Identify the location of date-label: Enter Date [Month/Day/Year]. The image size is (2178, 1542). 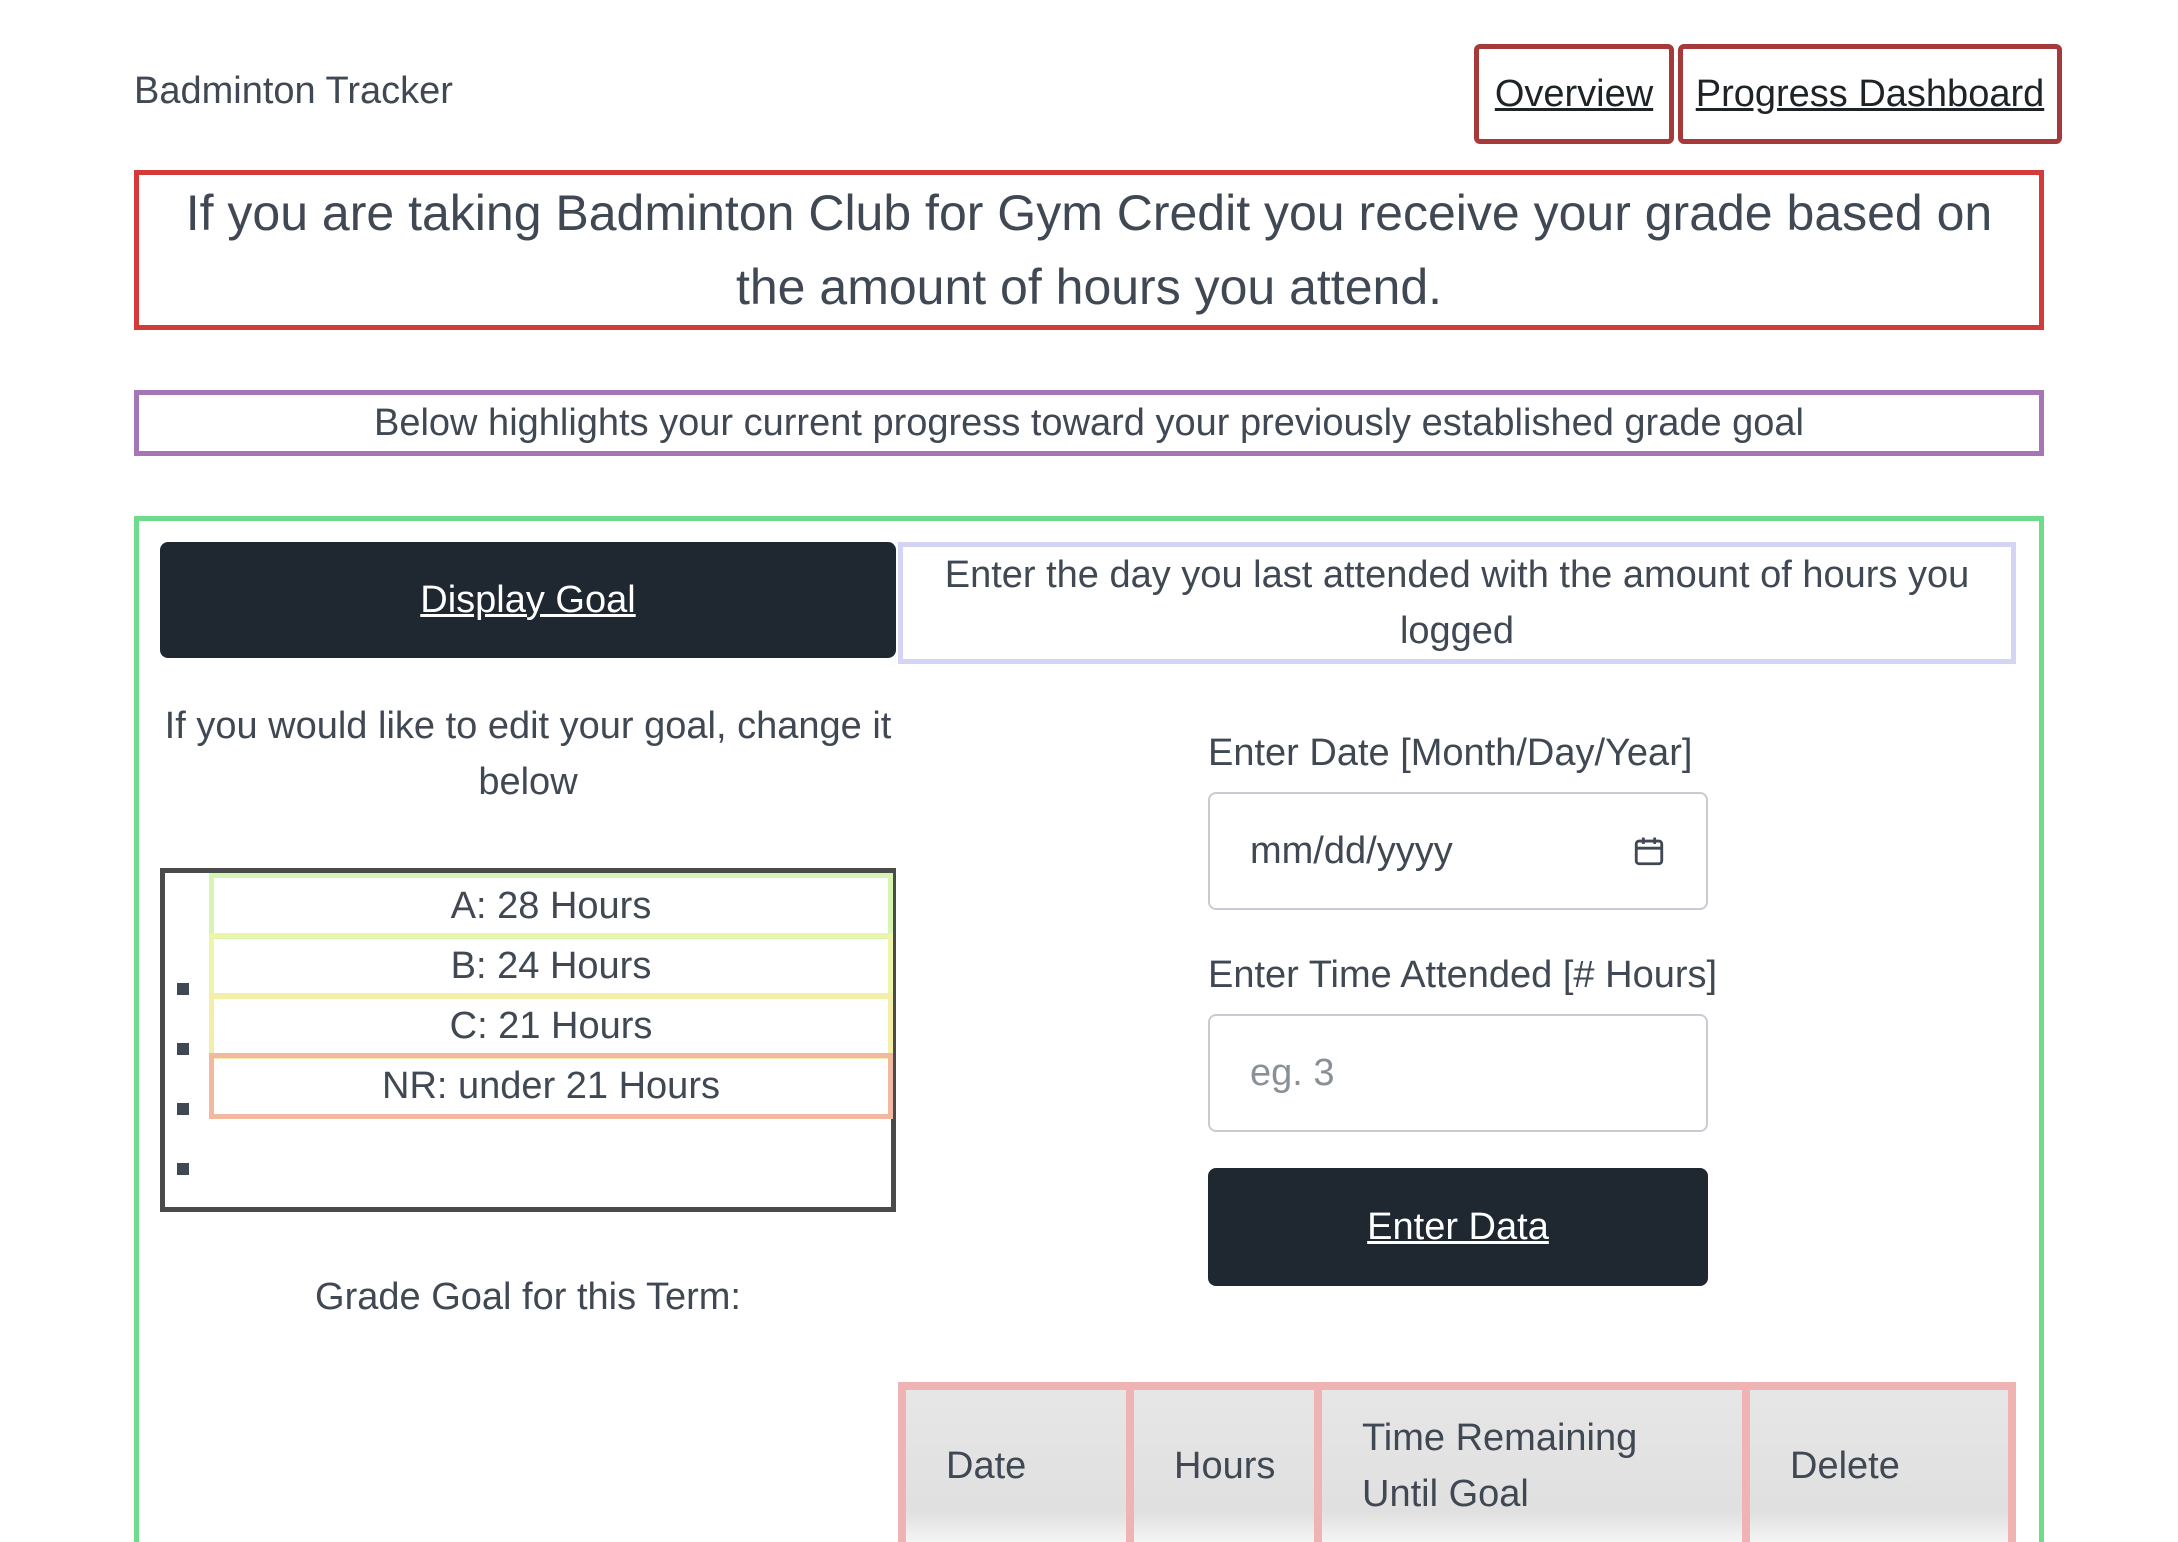
(1450, 753).